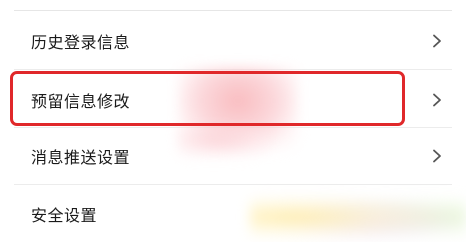  Describe the element at coordinates (233, 10) in the screenshot. I see `top-divider` at that location.